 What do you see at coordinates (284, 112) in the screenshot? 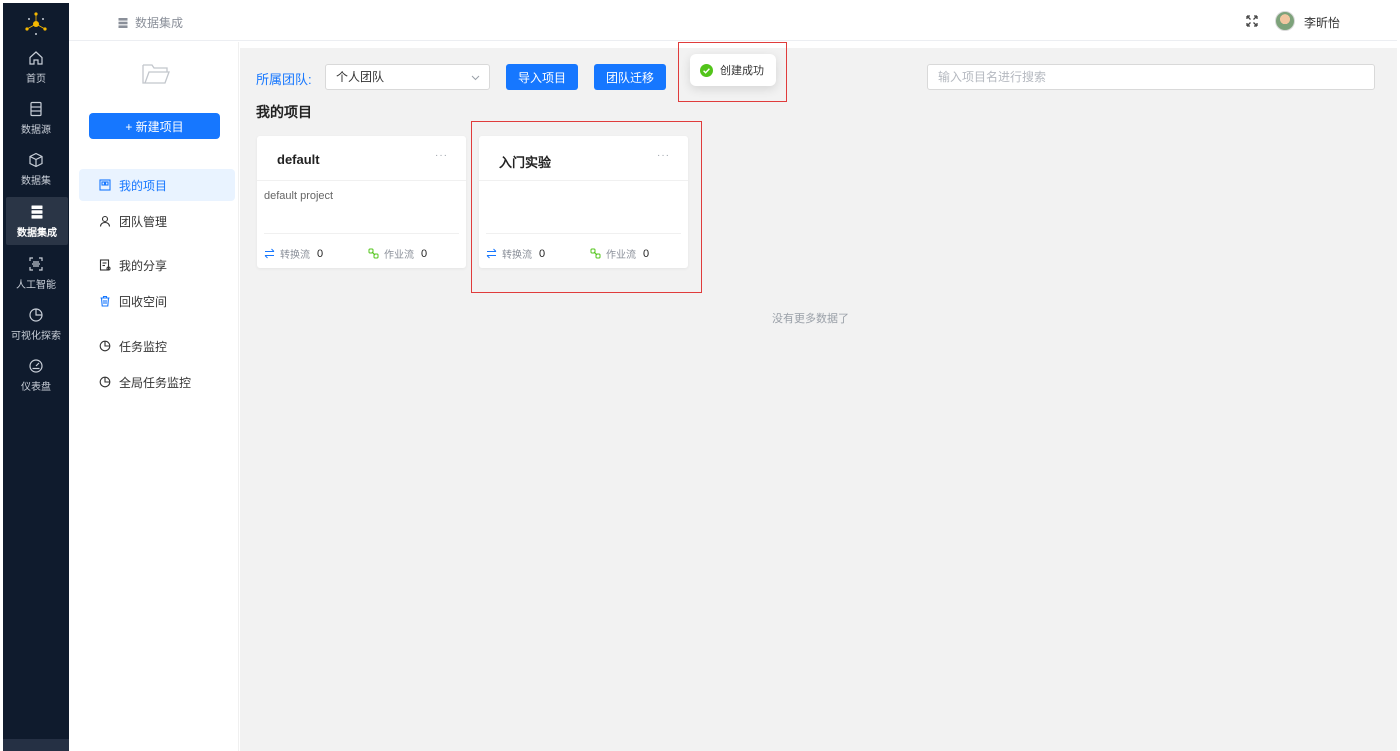
I see `section-title: 我的项目` at bounding box center [284, 112].